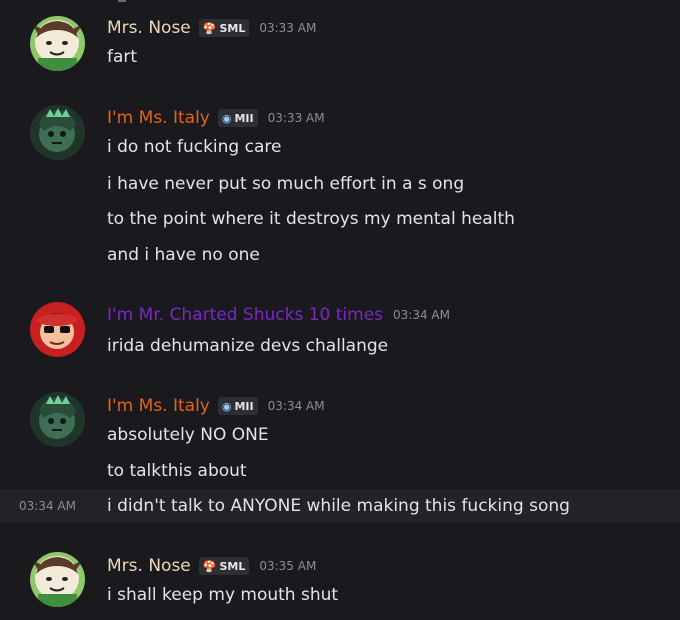 The height and width of the screenshot is (620, 680). What do you see at coordinates (209, 566) in the screenshot?
I see `mushroom-icon: 🍄` at bounding box center [209, 566].